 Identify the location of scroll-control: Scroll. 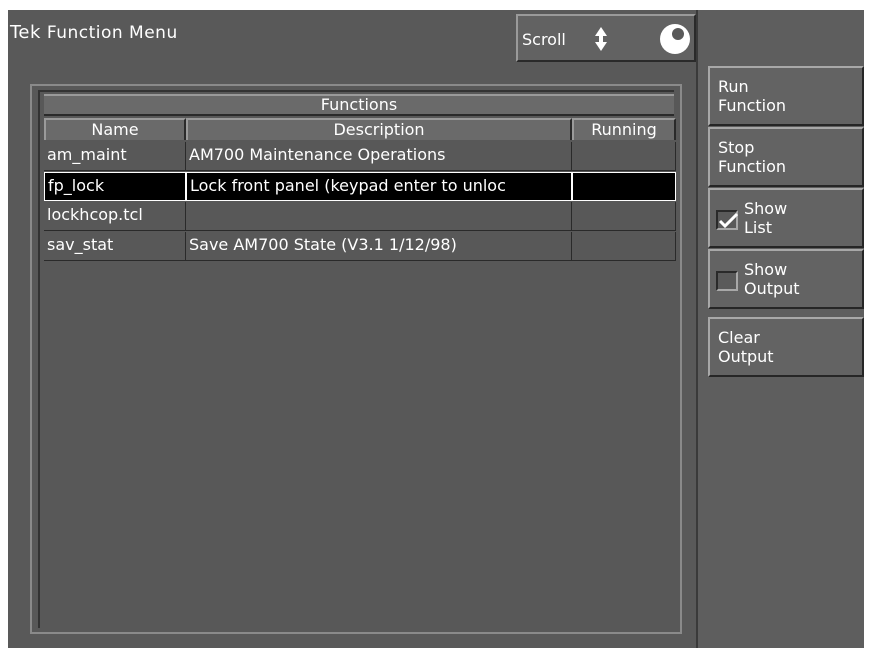
(606, 38).